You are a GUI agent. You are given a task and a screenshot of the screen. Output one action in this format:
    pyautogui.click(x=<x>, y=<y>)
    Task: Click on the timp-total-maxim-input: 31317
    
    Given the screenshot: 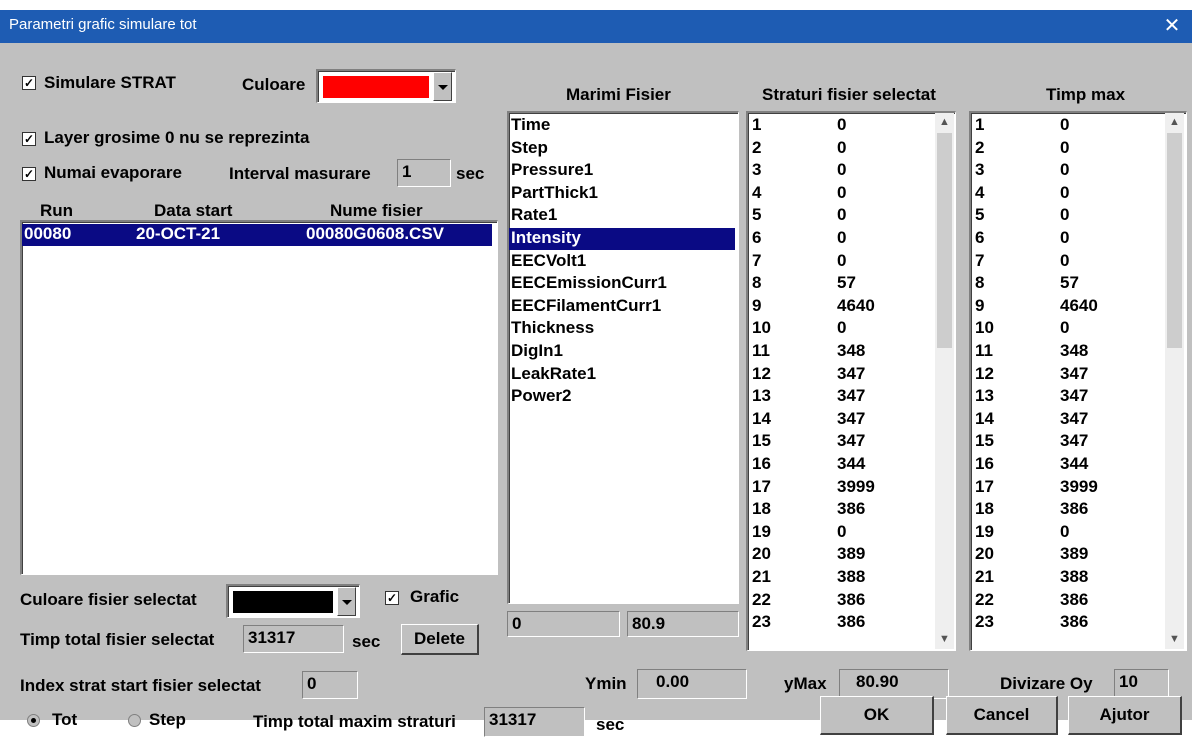 What is the action you would take?
    pyautogui.click(x=534, y=722)
    